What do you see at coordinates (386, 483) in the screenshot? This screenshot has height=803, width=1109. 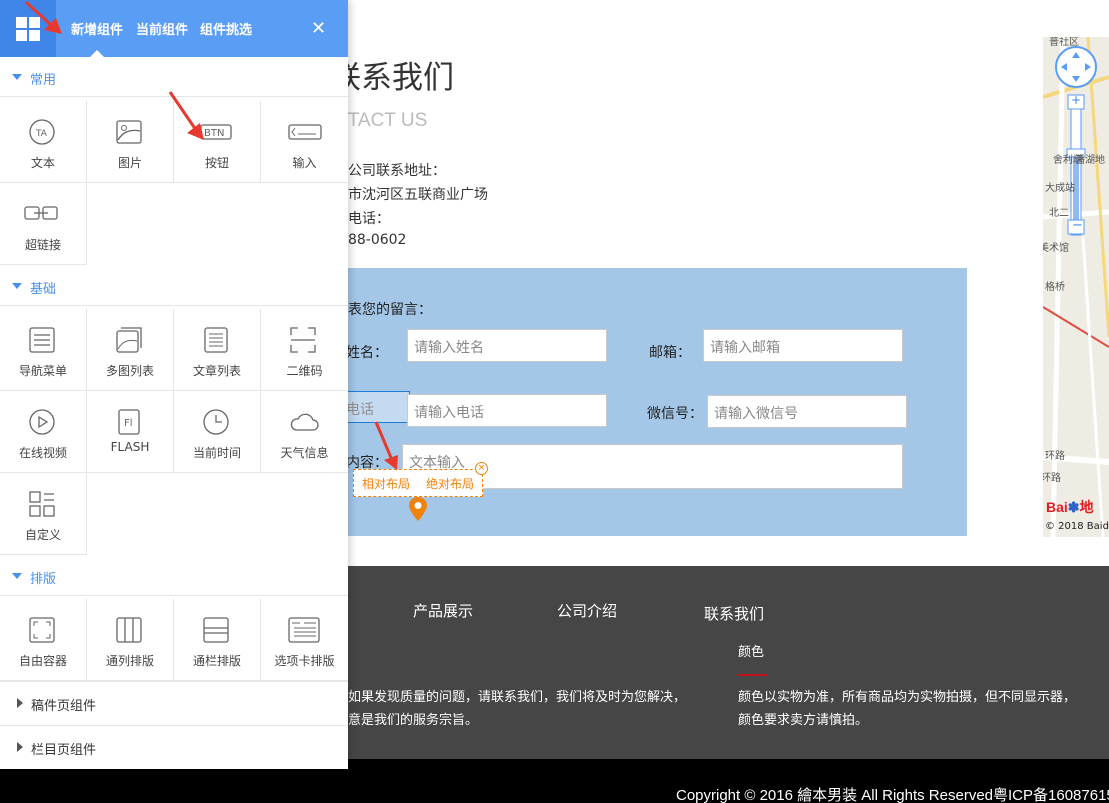 I see `relative-layout-option: 相对布局` at bounding box center [386, 483].